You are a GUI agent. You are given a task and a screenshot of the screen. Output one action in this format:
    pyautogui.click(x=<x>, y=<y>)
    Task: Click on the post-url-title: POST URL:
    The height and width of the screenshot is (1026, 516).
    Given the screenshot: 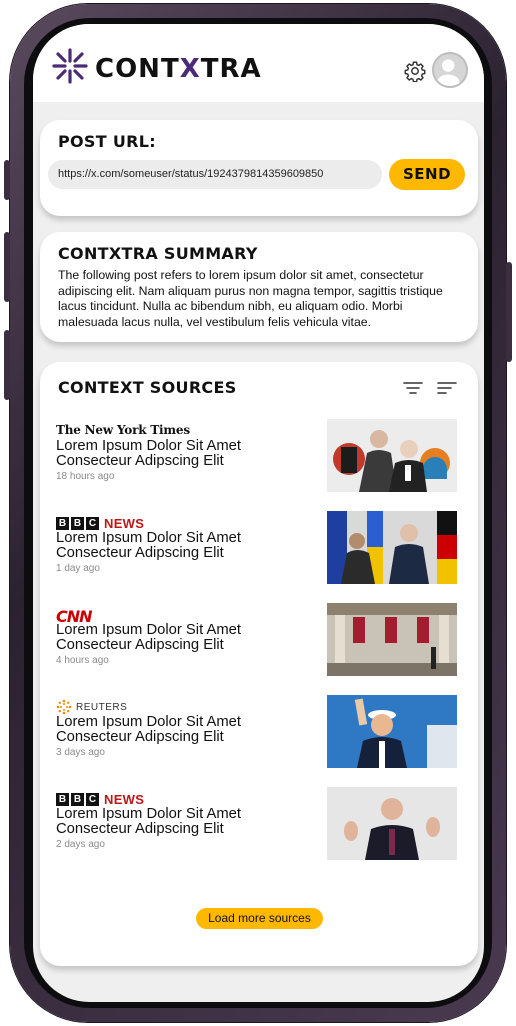 What is the action you would take?
    pyautogui.click(x=107, y=141)
    